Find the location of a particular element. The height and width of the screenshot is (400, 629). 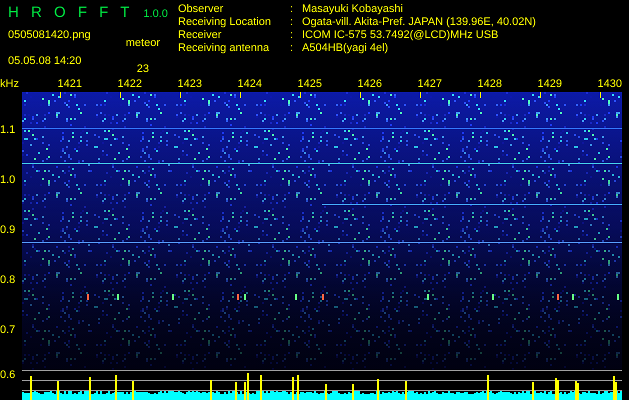

info-label: Observer is located at coordinates (201, 9).